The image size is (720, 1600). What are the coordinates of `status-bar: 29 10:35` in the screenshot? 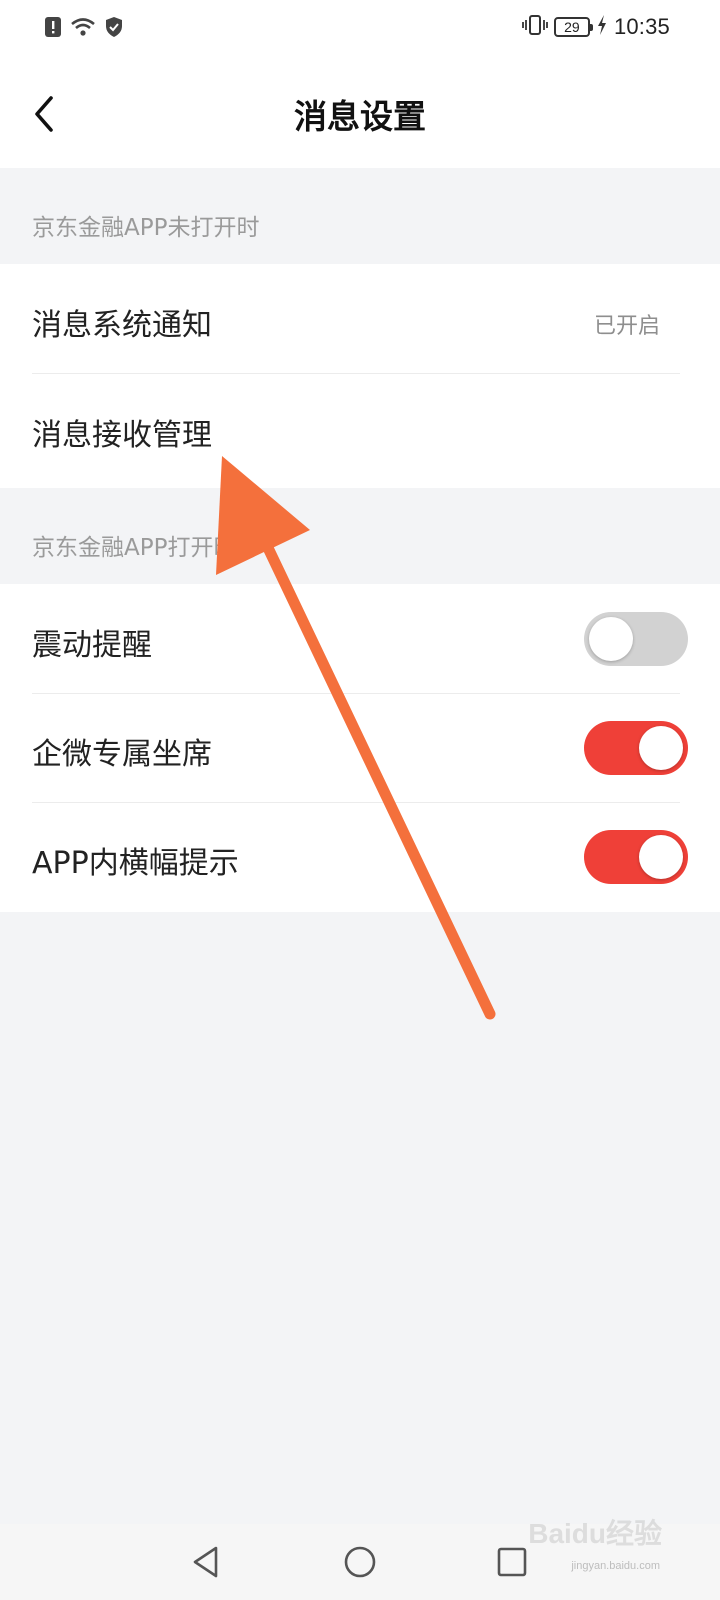 It's located at (360, 31).